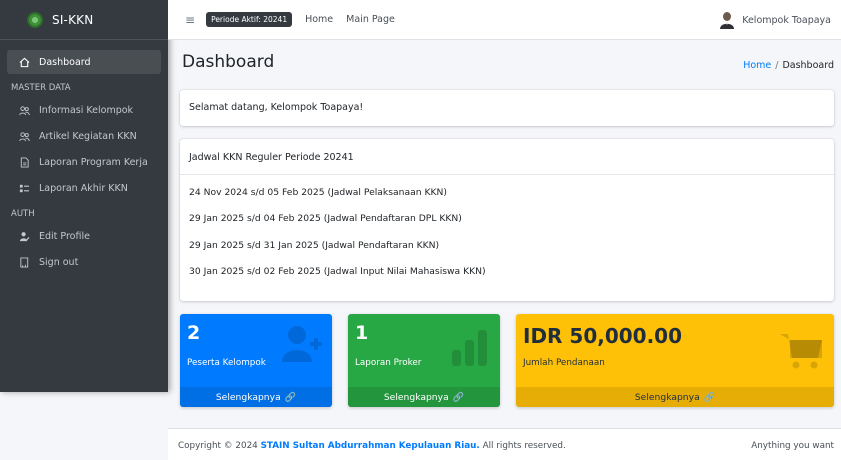 The image size is (841, 460). I want to click on sidebar-header-auth: AUTH, so click(23, 214).